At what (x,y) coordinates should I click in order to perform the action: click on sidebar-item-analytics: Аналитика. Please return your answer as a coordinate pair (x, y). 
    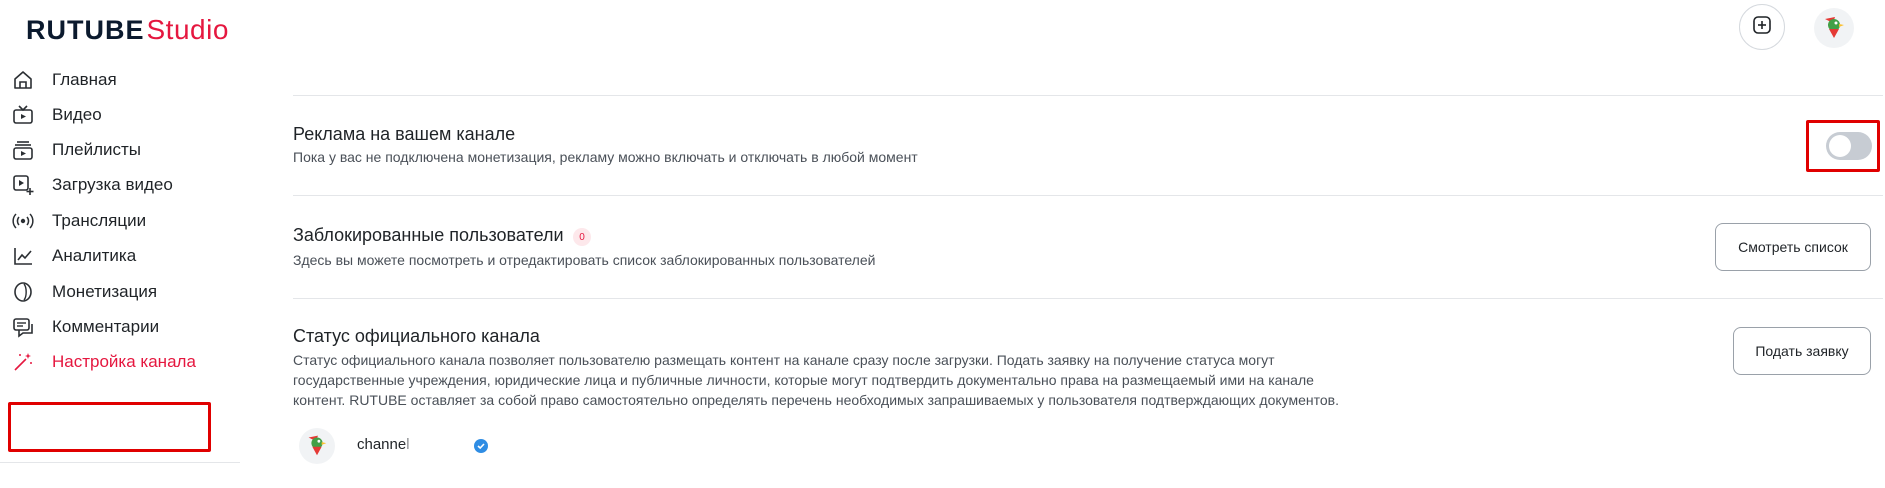
    Looking at the image, I should click on (120, 256).